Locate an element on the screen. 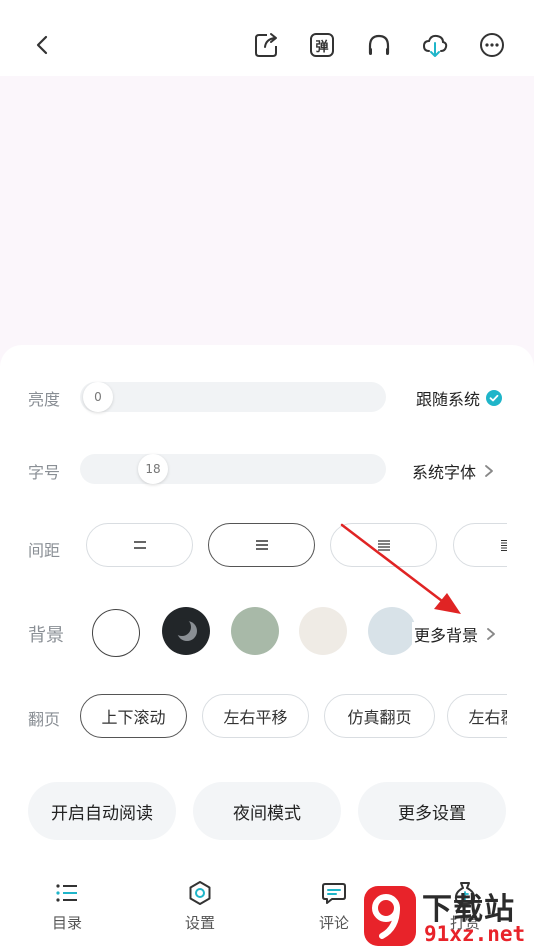  nav-comments-label: 评论 is located at coordinates (333, 923).